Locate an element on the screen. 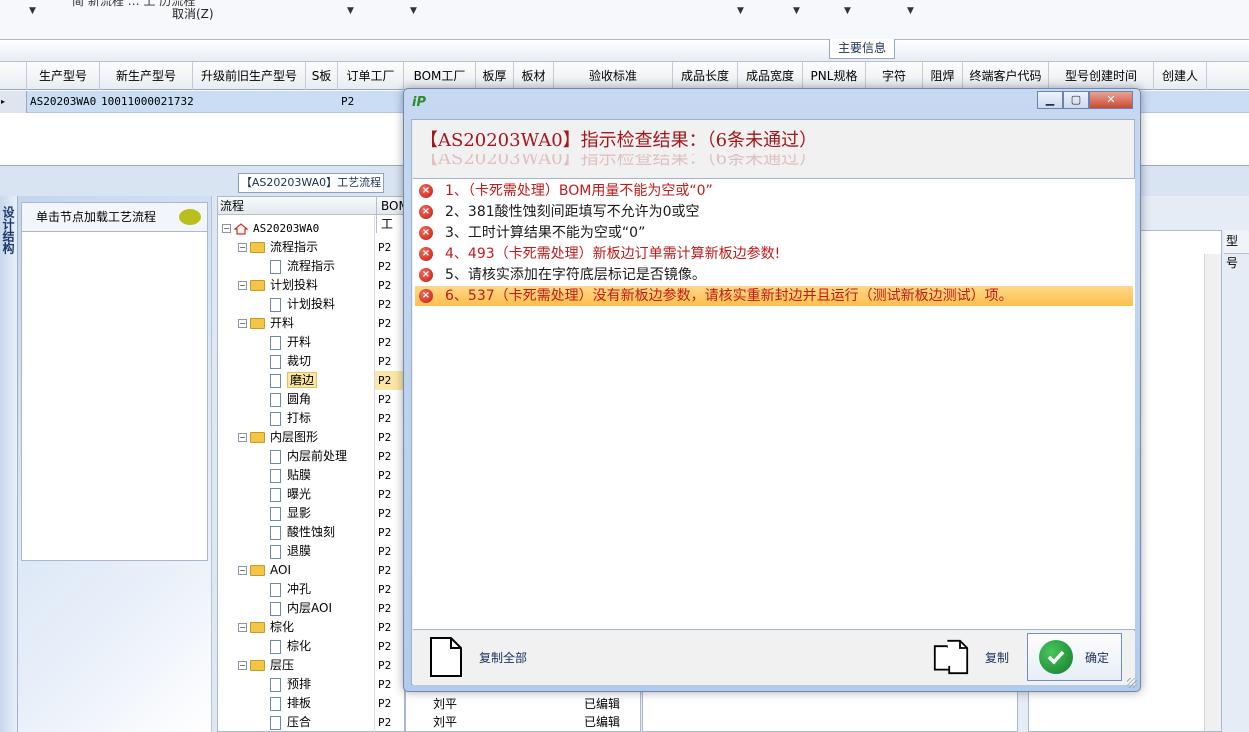  column-header: 验收标准 is located at coordinates (613, 76).